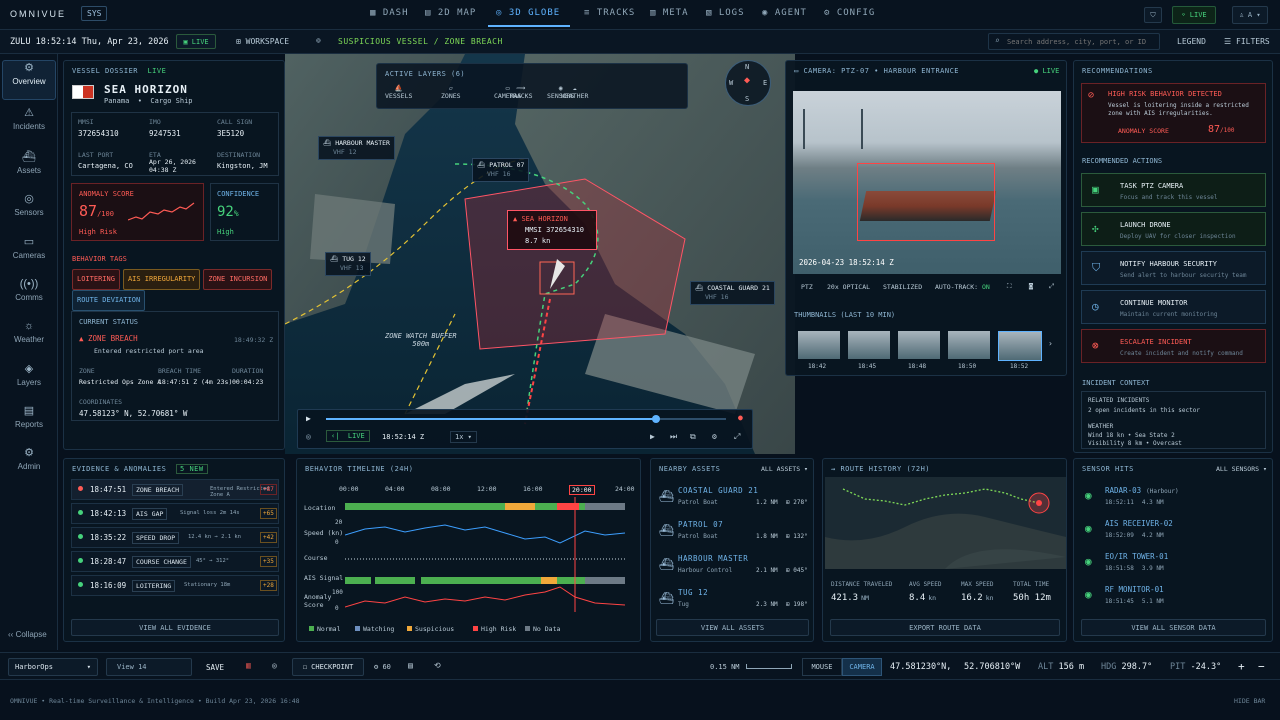 The width and height of the screenshot is (1280, 720). Describe the element at coordinates (693, 437) in the screenshot. I see `loop-icon: ⧉` at that location.